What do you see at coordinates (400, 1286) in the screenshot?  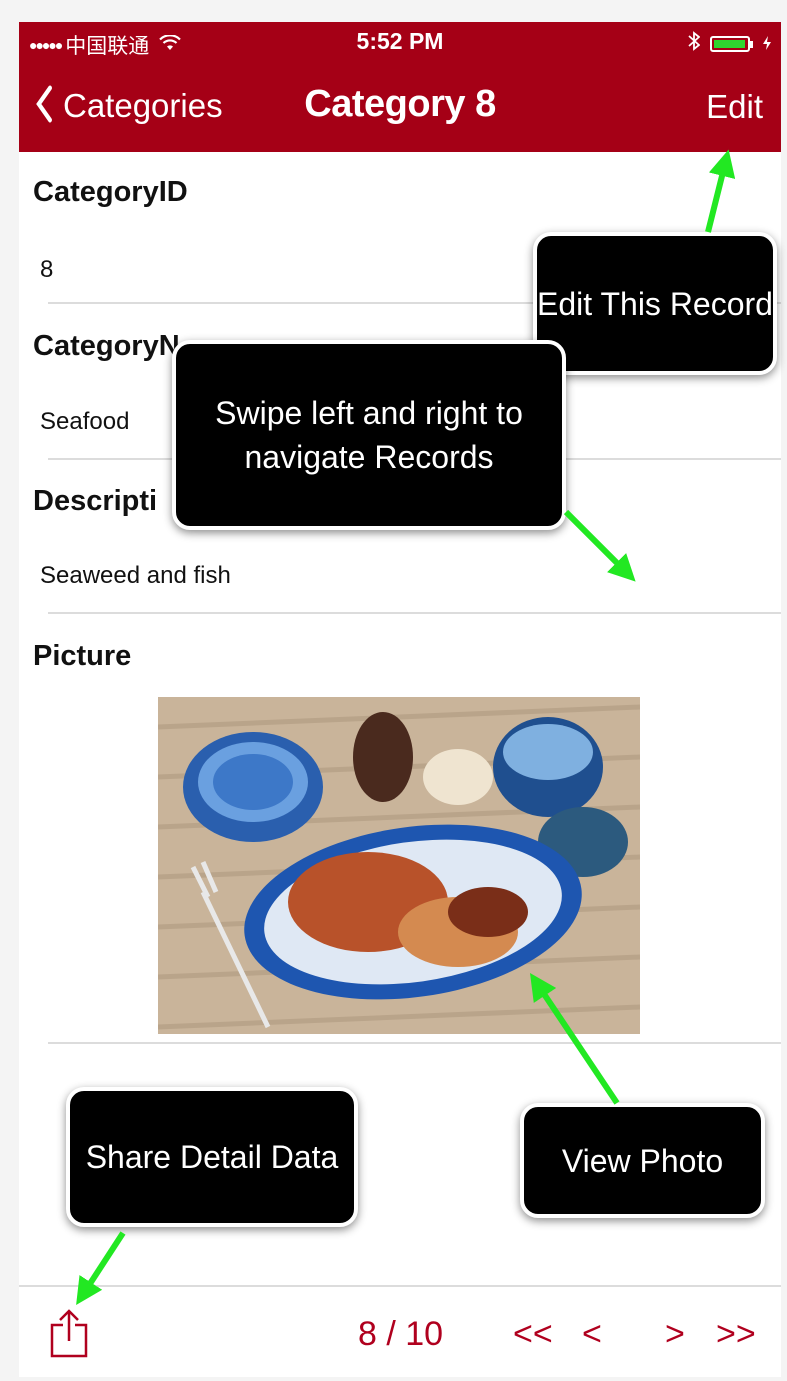 I see `toolbar-divider` at bounding box center [400, 1286].